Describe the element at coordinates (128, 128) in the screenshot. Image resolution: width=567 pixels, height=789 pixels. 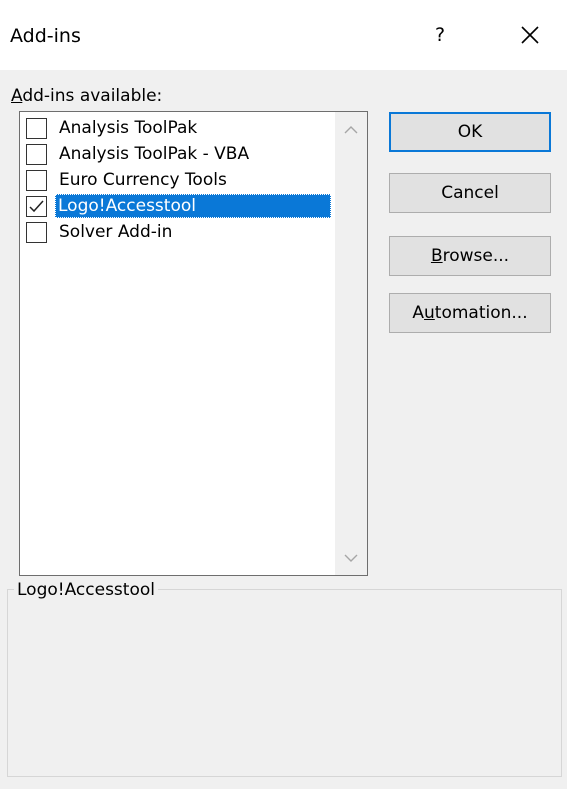
I see `add-in-label: Analysis ToolPak` at that location.